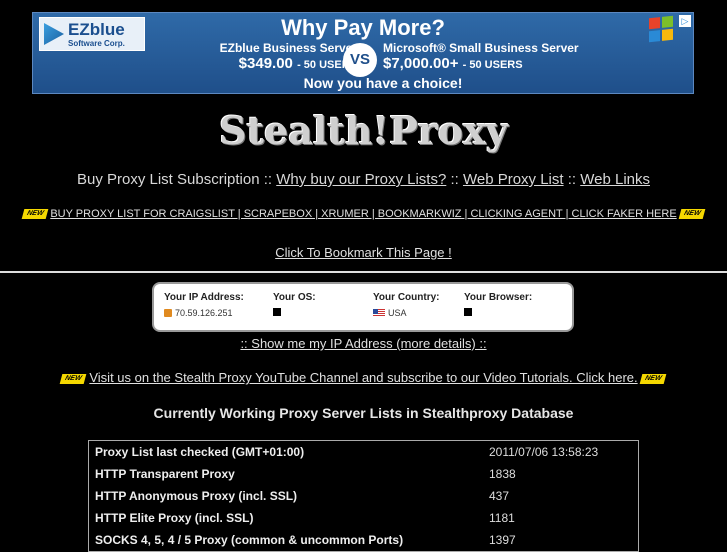  What do you see at coordinates (294, 312) in the screenshot?
I see `os-value-row` at bounding box center [294, 312].